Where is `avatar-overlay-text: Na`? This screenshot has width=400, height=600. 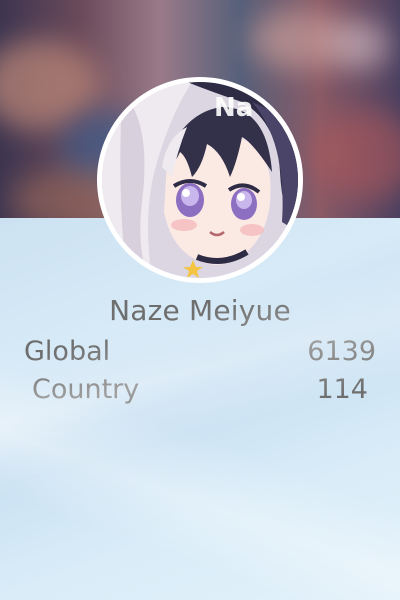
avatar-overlay-text: Na is located at coordinates (233, 108).